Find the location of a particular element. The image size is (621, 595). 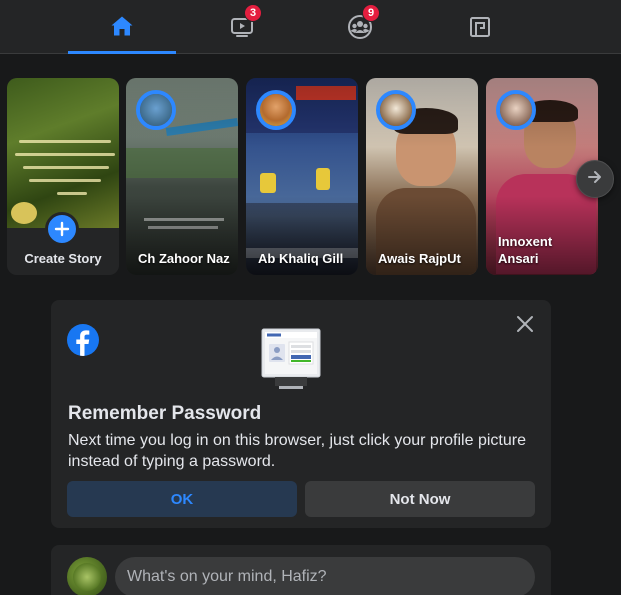

story-author-name: Innoxent Ansari is located at coordinates (525, 250).